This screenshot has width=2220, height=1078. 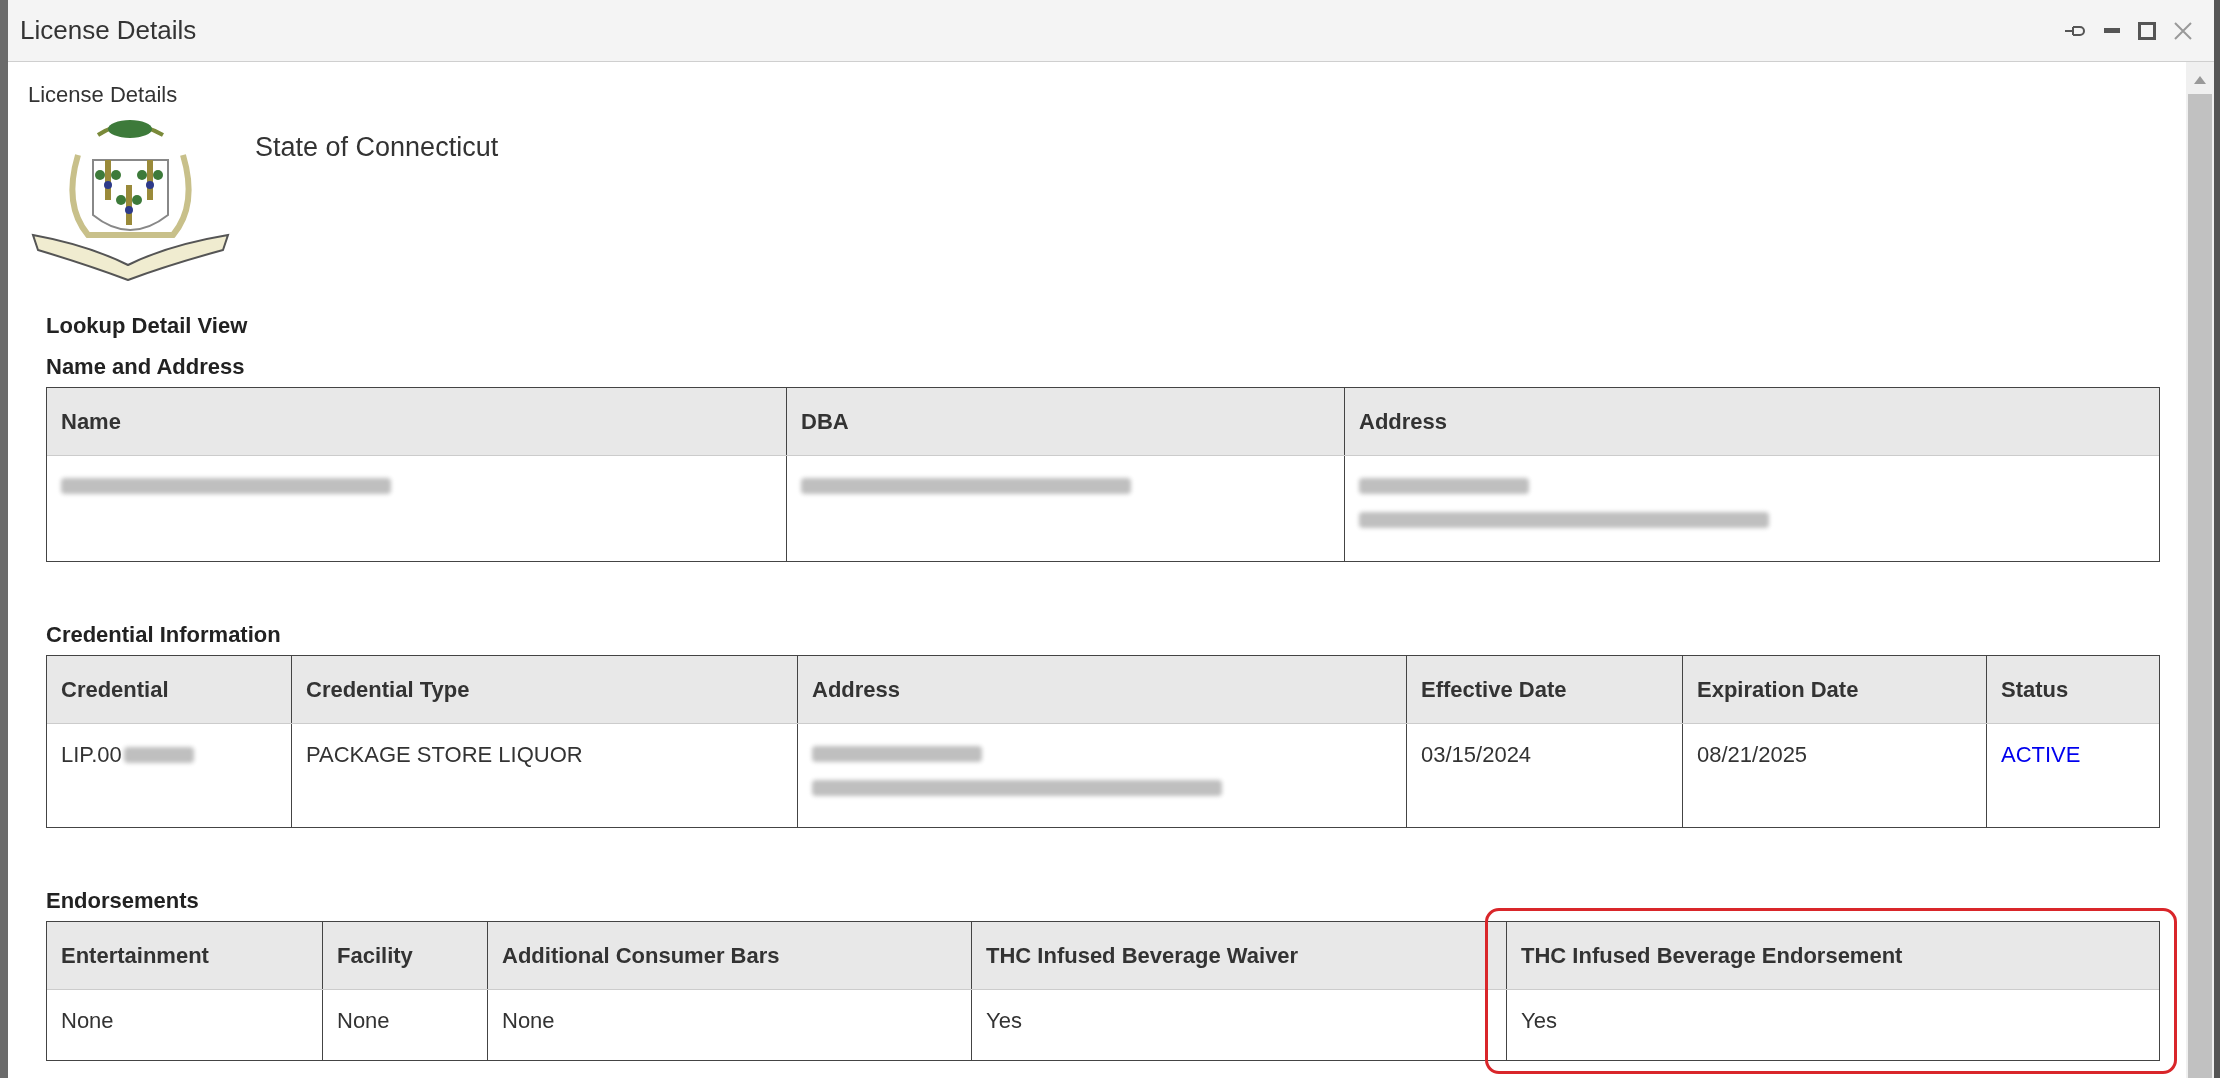 I want to click on column-header: DBA, so click(x=1065, y=421).